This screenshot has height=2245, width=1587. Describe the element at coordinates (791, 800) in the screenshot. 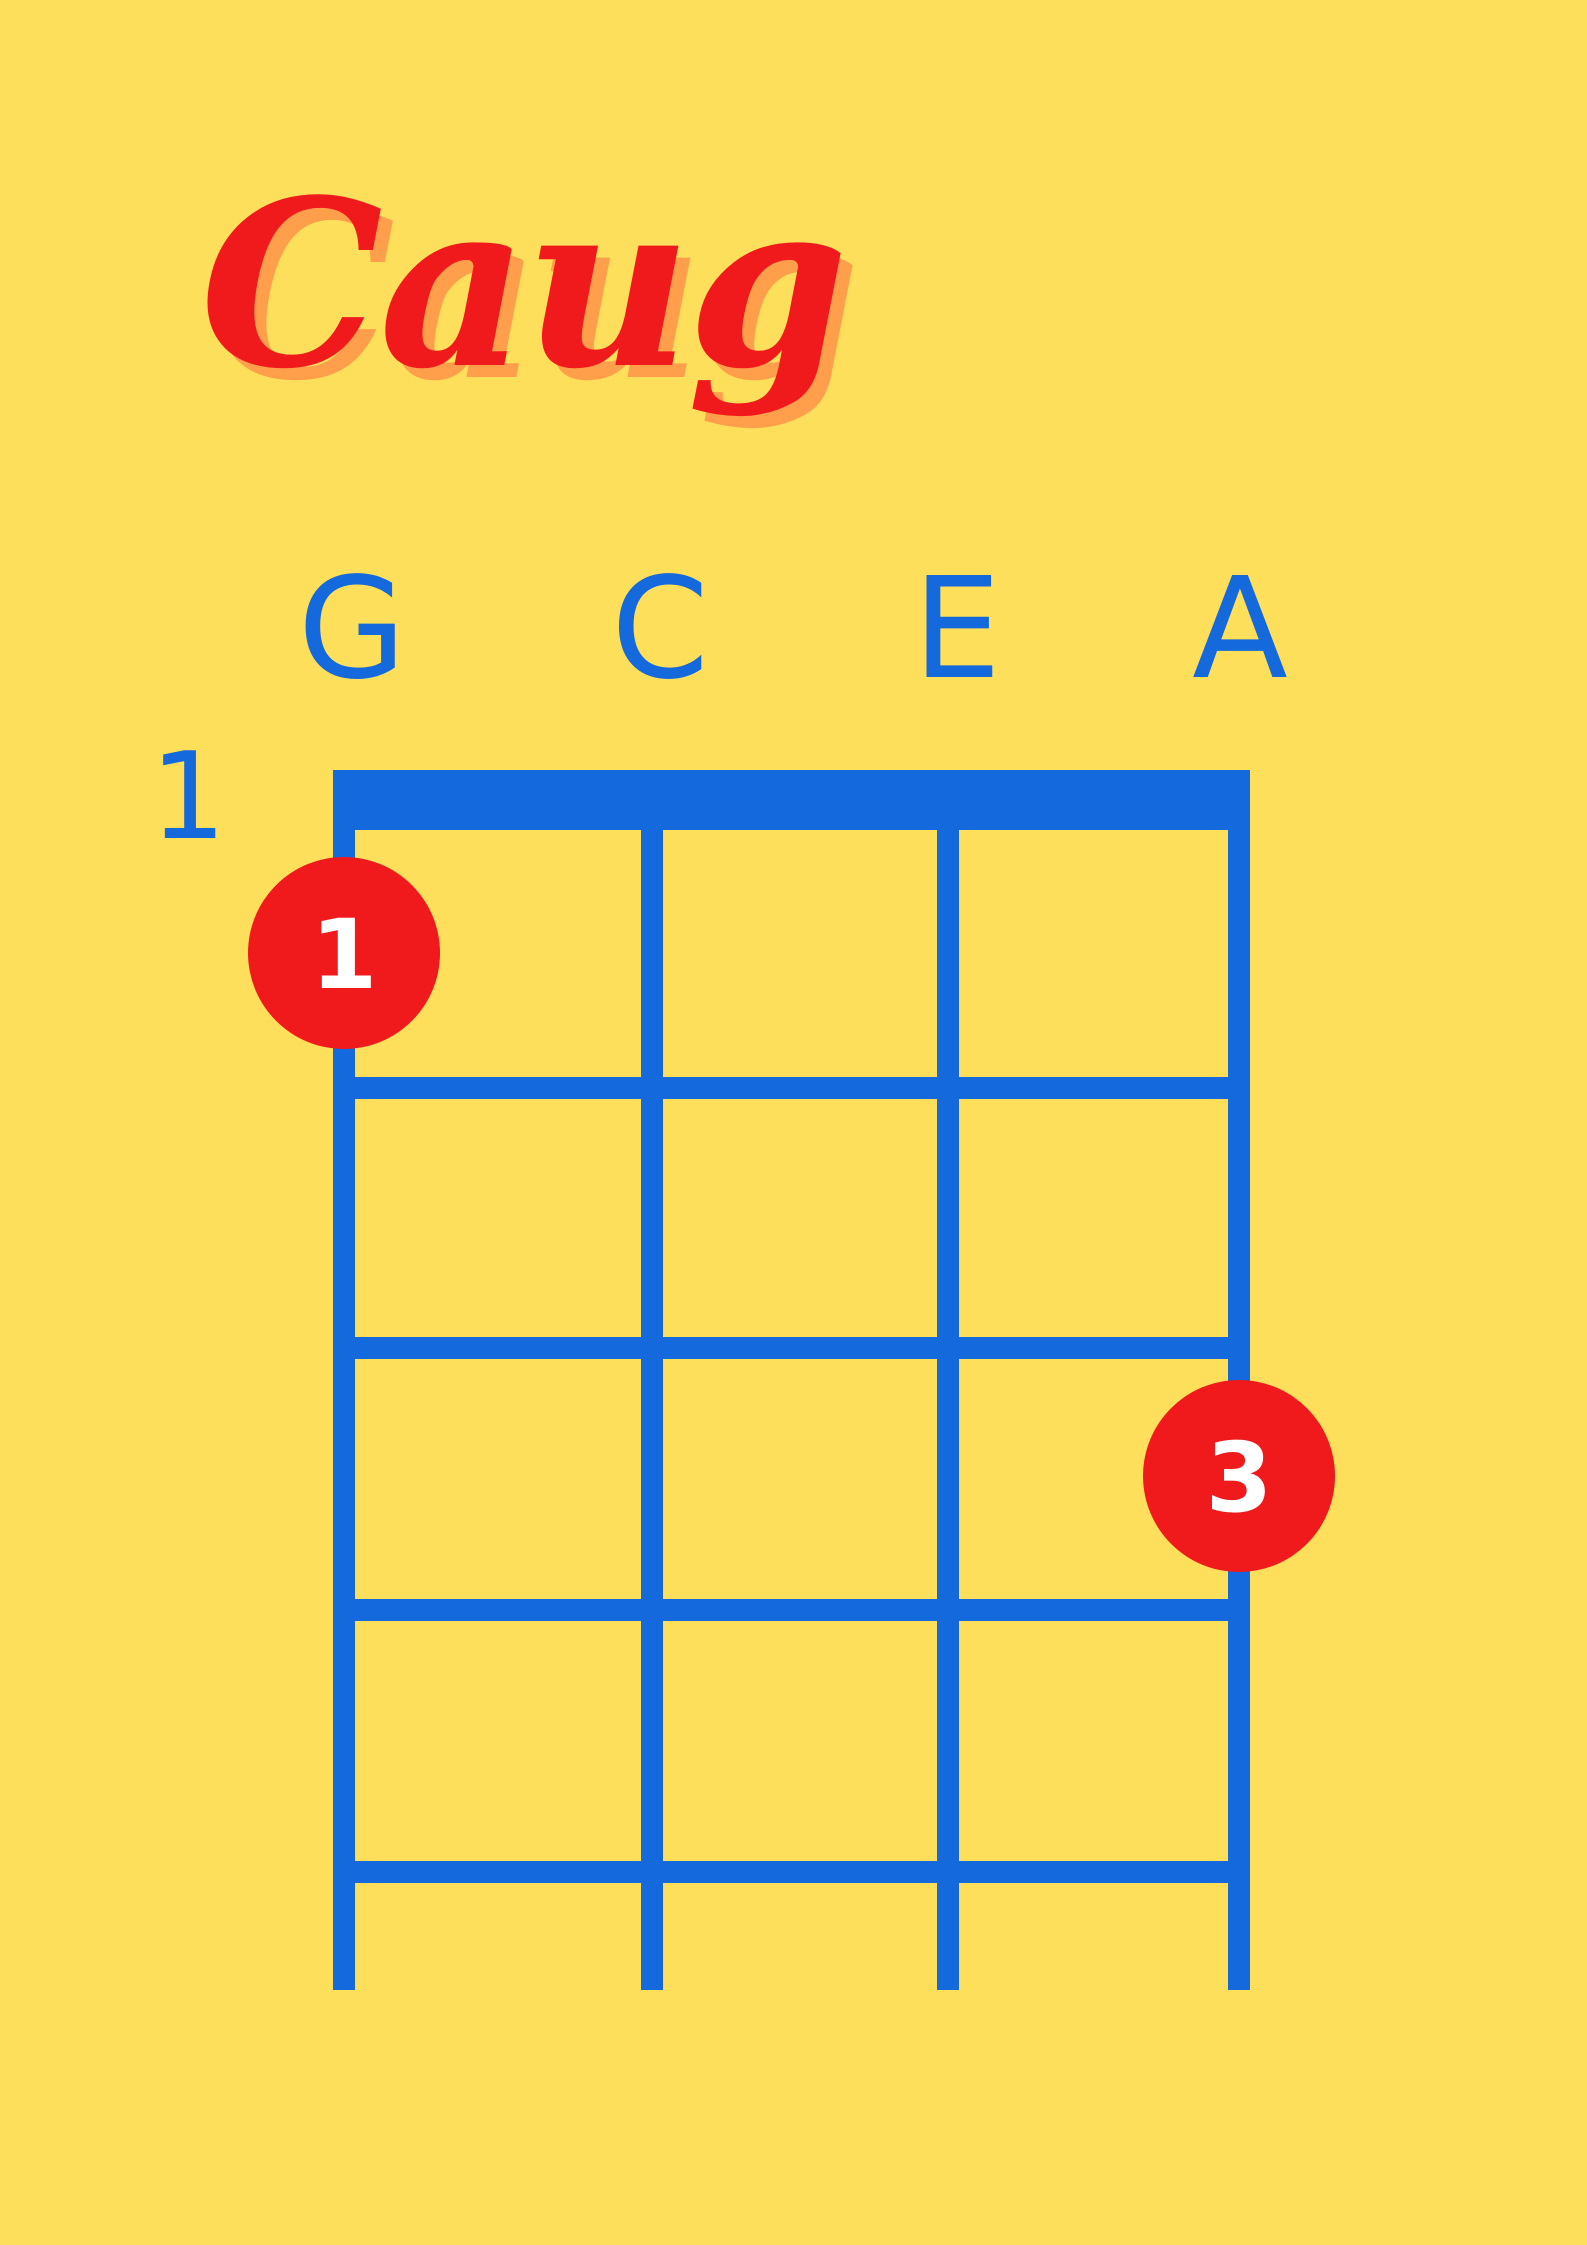

I see `nut` at that location.